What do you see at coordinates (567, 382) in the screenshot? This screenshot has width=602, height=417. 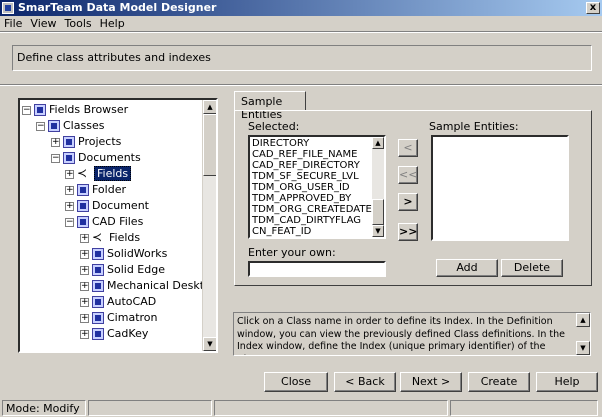 I see `help-button: Help` at bounding box center [567, 382].